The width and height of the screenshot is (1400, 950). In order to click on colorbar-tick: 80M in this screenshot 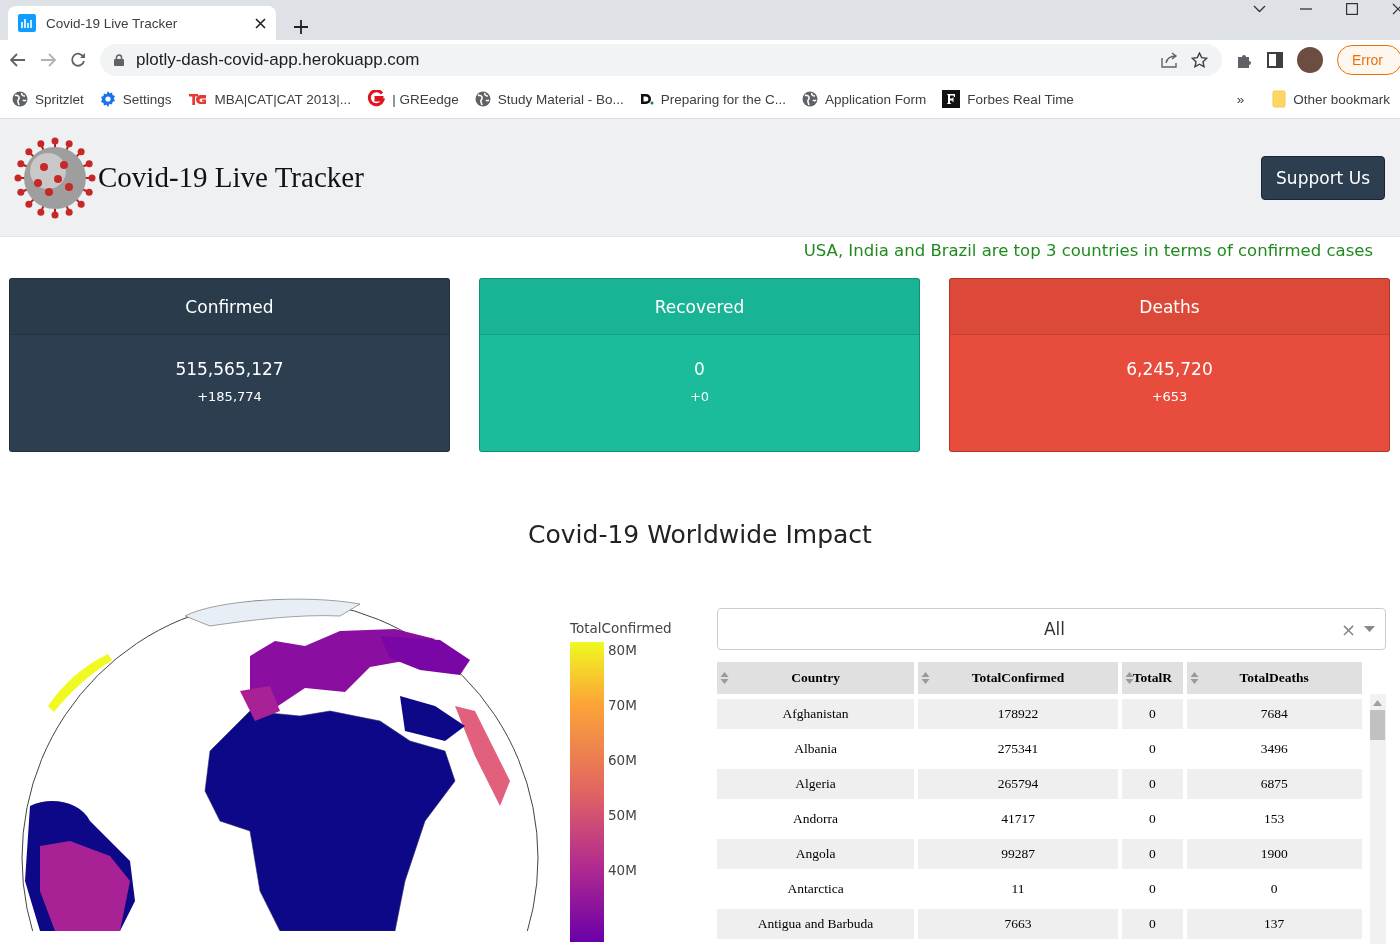, I will do `click(622, 650)`.